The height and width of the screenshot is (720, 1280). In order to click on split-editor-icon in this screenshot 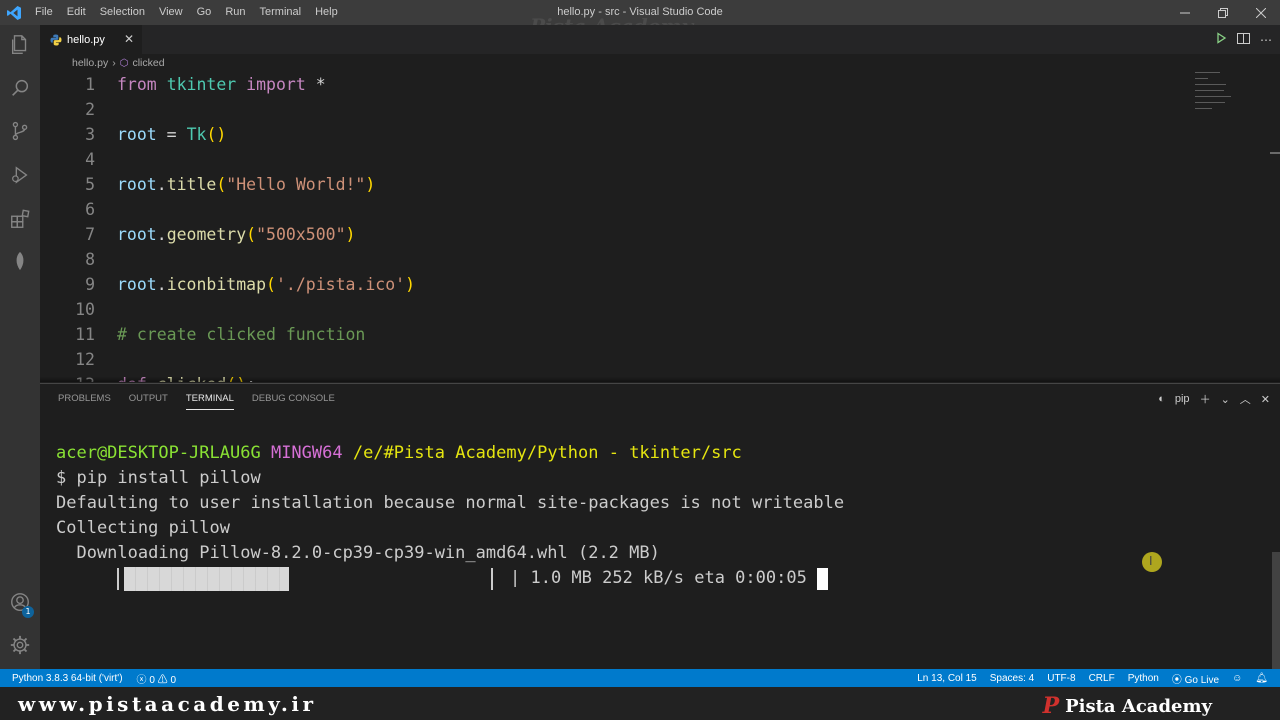, I will do `click(1243, 40)`.